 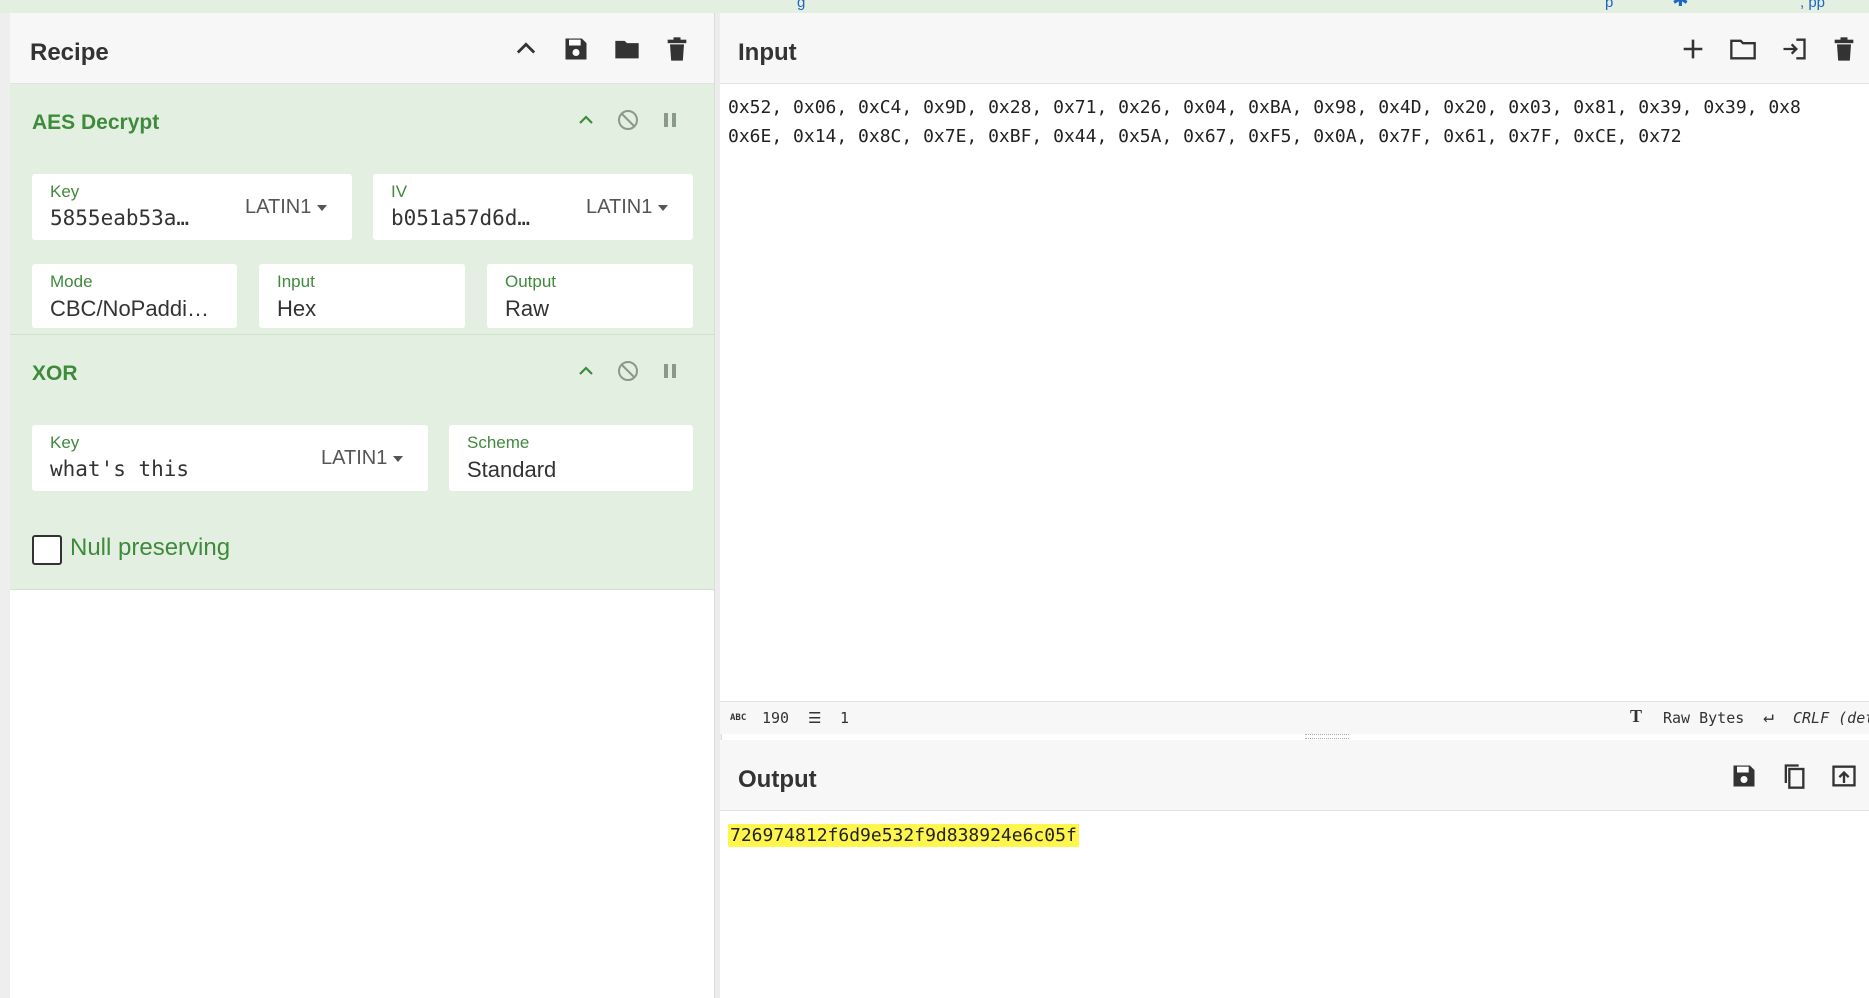 What do you see at coordinates (801, 5) in the screenshot?
I see `nav-fragment: g` at bounding box center [801, 5].